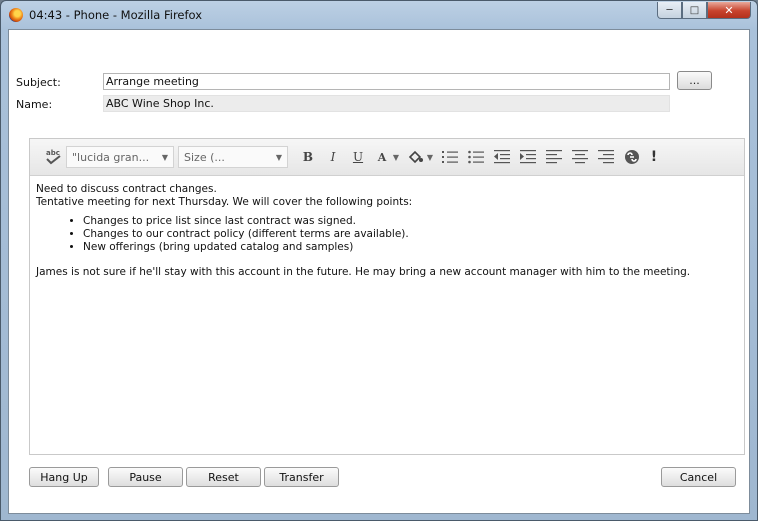 The height and width of the screenshot is (521, 758). I want to click on title-bar: 04:43 - Phone - Mozilla Firefox ─ □ ✕, so click(379, 15).